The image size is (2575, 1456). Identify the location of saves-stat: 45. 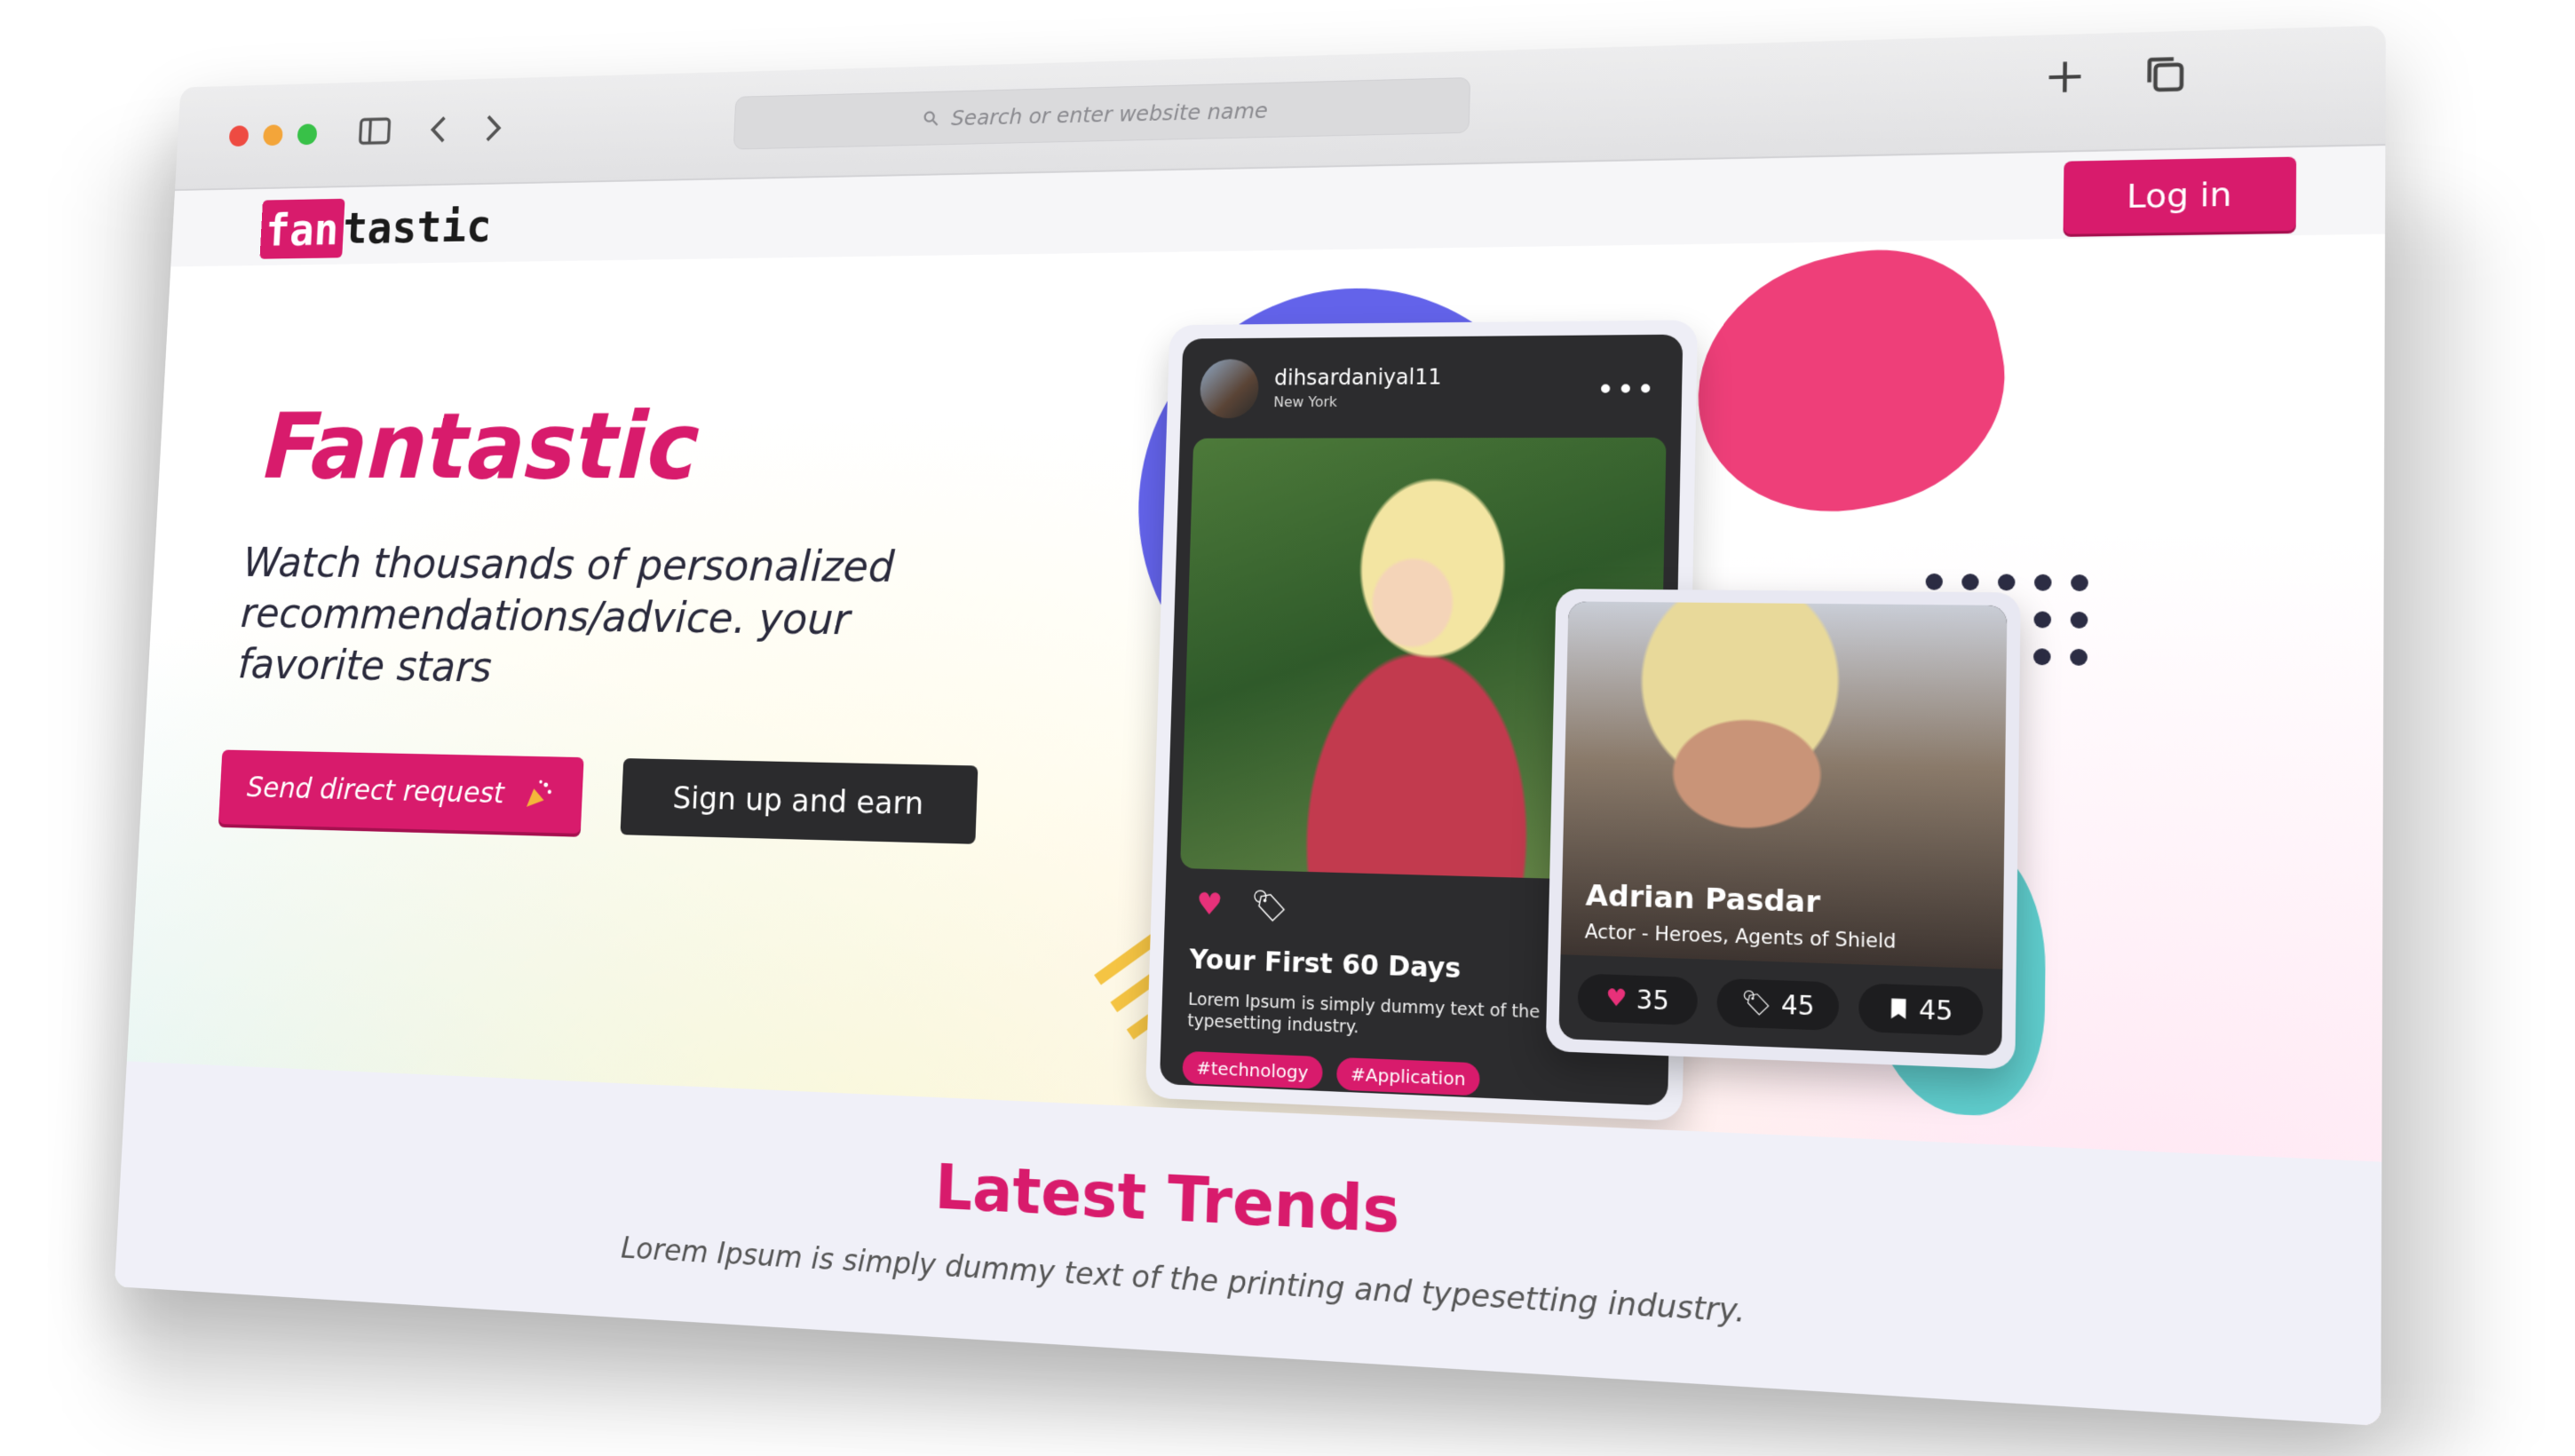
(1921, 1010).